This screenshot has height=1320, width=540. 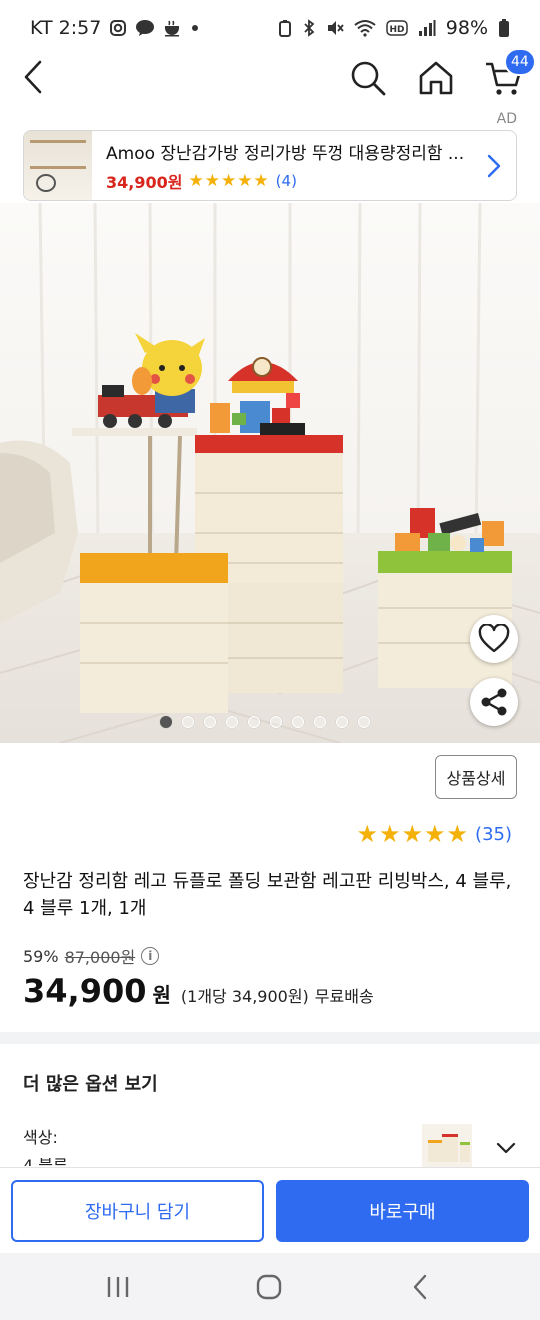 I want to click on battery-saver-icon, so click(x=285, y=28).